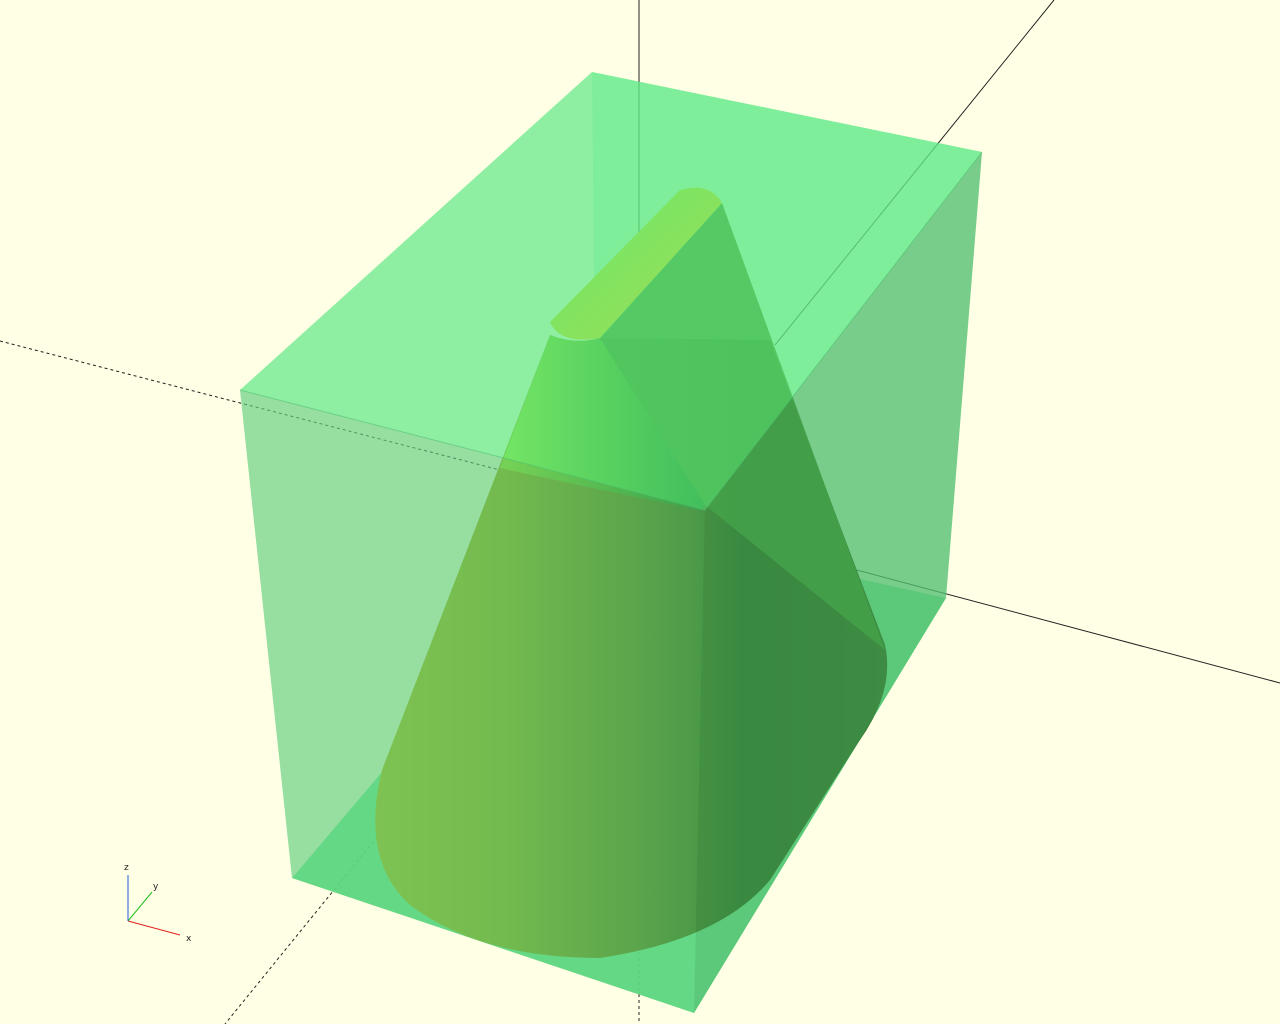 The image size is (1280, 1024). What do you see at coordinates (154, 928) in the screenshot?
I see `axis-indicator-x` at bounding box center [154, 928].